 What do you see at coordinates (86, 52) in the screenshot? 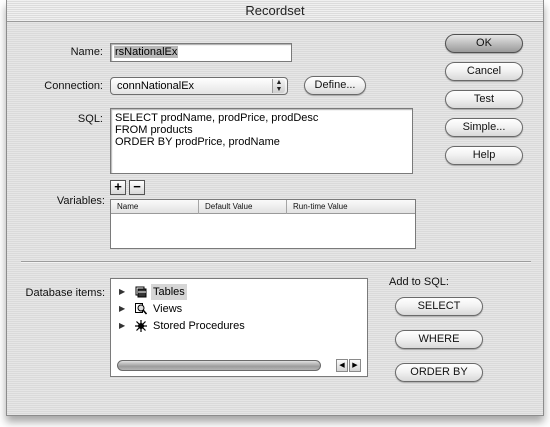
I see `name-label: Name:` at bounding box center [86, 52].